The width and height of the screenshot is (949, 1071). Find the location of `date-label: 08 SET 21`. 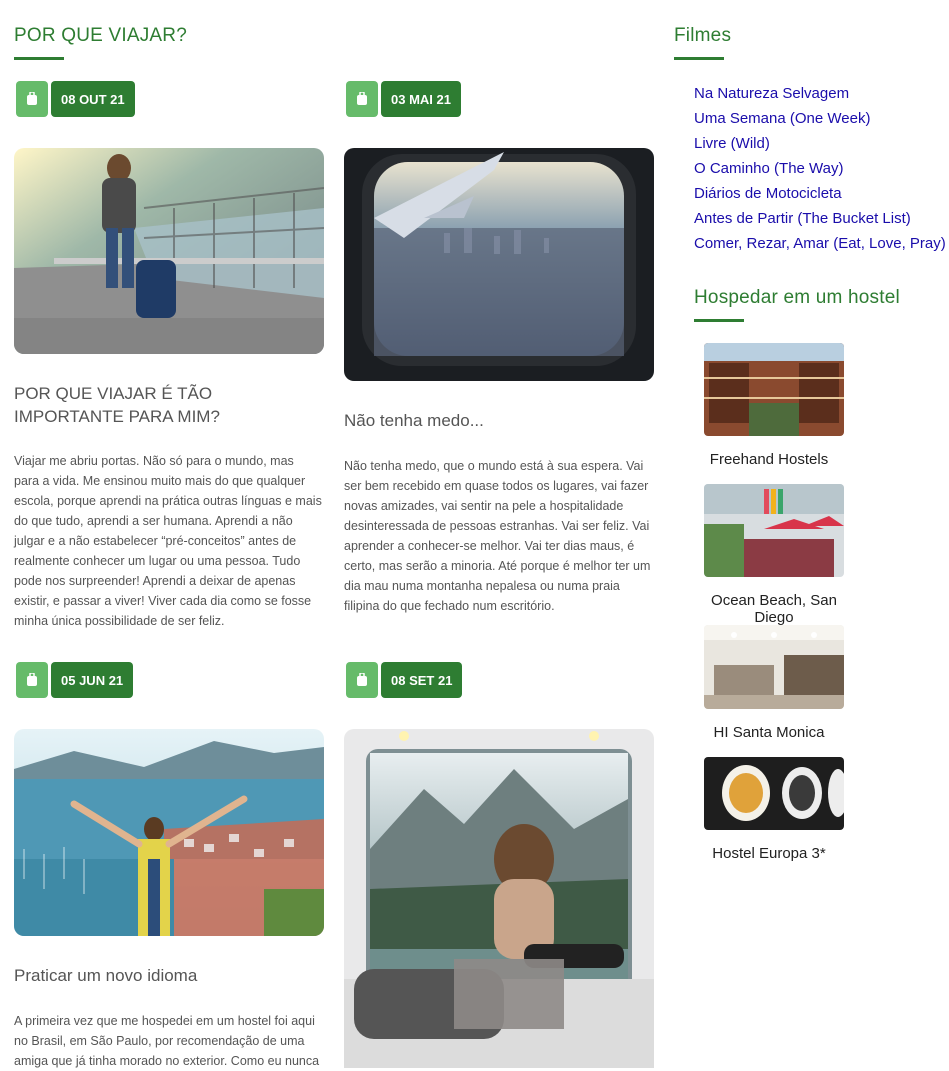

date-label: 08 SET 21 is located at coordinates (422, 680).